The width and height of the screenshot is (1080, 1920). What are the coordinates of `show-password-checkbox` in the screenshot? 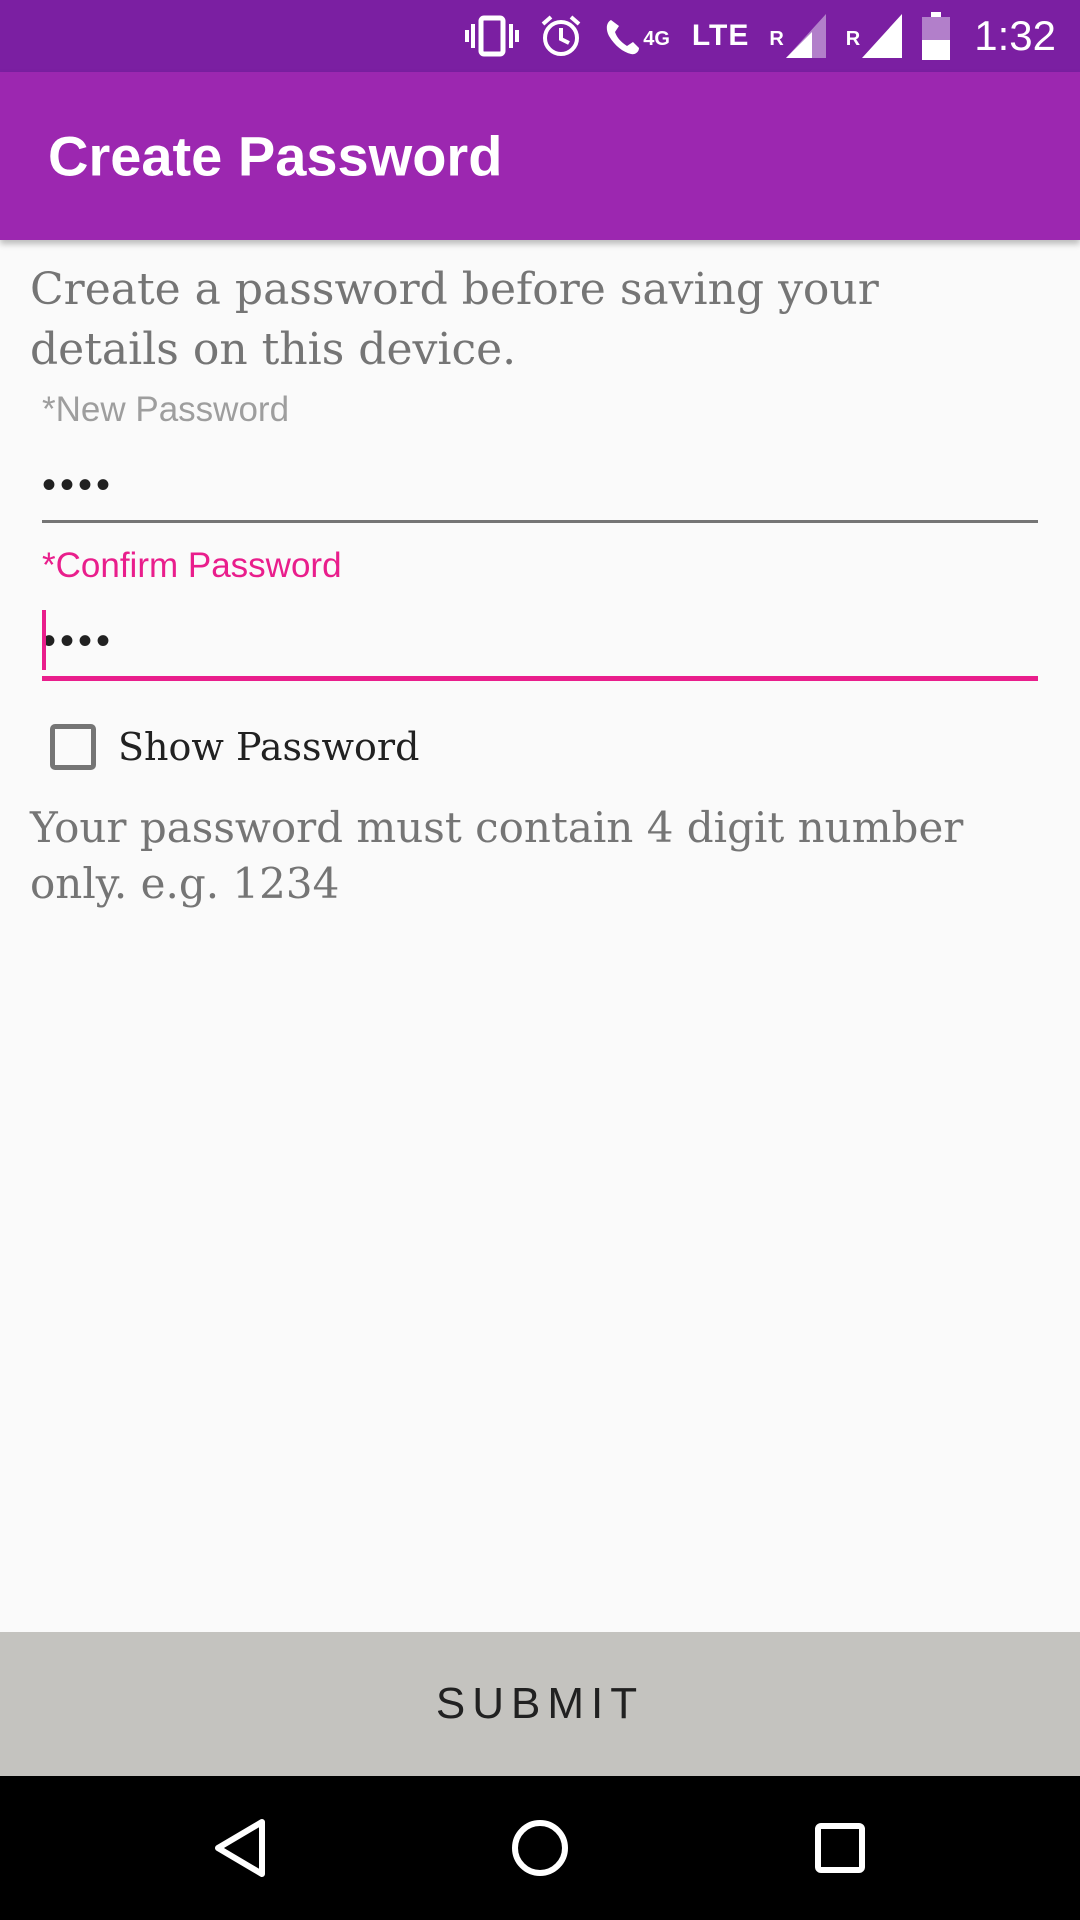 It's located at (73, 747).